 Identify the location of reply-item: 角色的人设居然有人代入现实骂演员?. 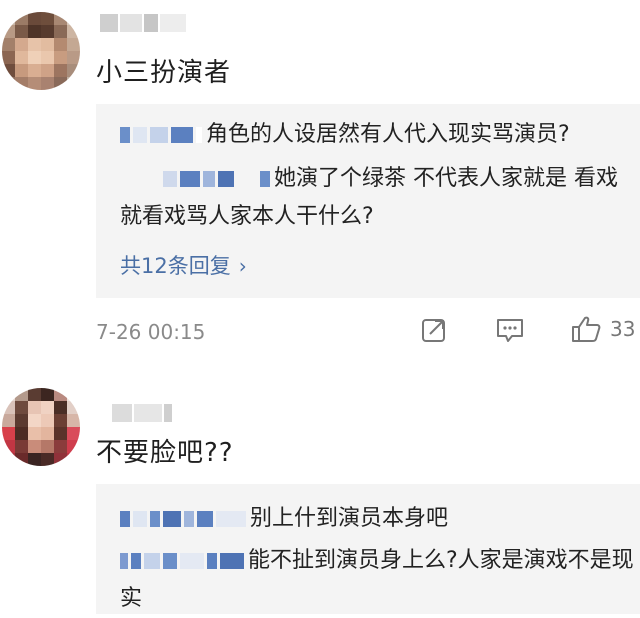
(379, 135).